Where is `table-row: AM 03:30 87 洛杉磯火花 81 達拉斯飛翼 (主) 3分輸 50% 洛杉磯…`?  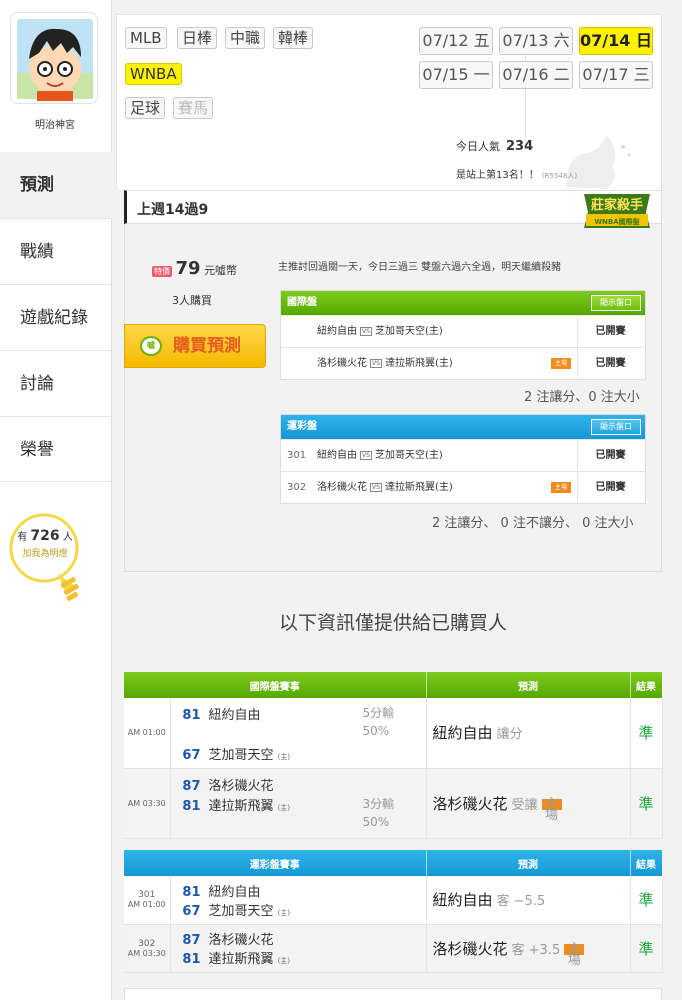
table-row: AM 03:30 87 洛杉磯火花 81 達拉斯飛翼 (主) 3分輸 50% 洛杉磯… is located at coordinates (393, 803).